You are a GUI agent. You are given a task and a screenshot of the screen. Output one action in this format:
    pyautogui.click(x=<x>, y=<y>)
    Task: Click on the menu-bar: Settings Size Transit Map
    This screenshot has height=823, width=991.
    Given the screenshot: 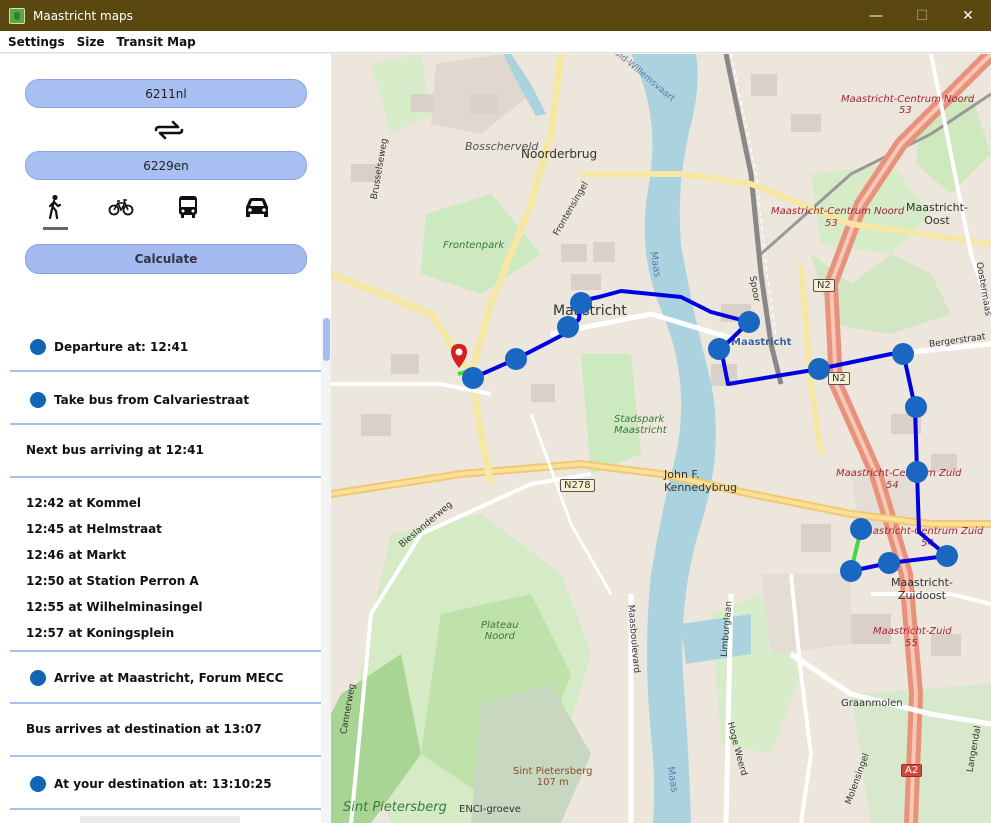 What is the action you would take?
    pyautogui.click(x=495, y=42)
    